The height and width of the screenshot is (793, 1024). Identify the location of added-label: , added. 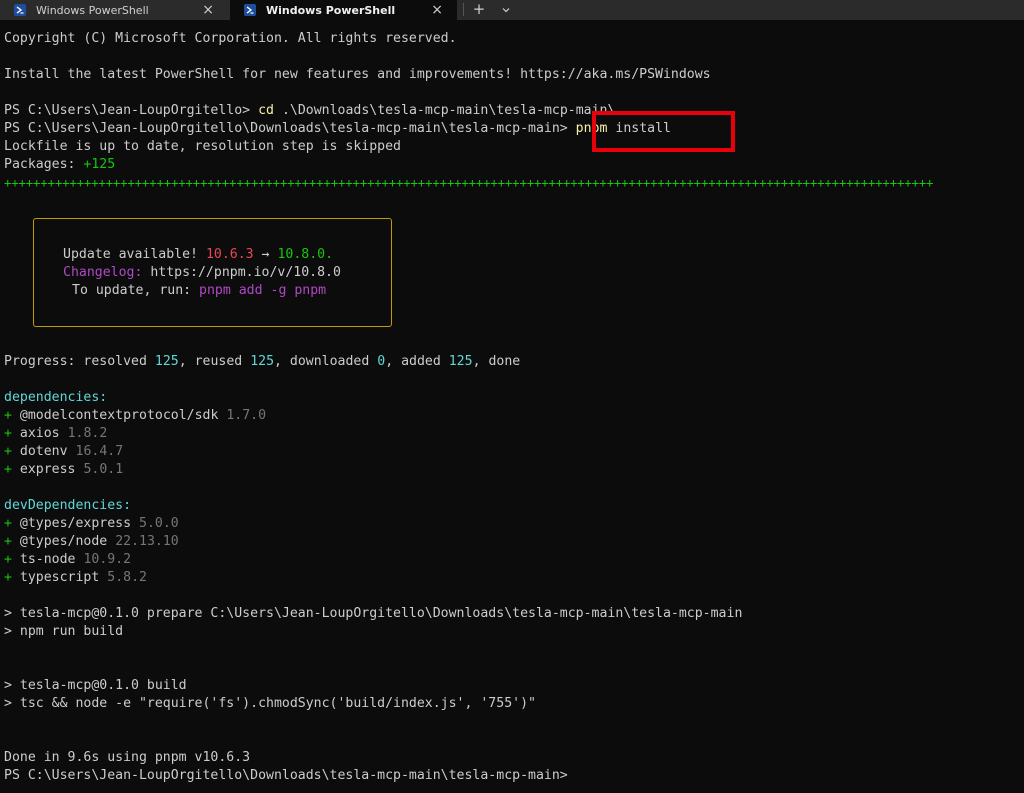
(413, 361).